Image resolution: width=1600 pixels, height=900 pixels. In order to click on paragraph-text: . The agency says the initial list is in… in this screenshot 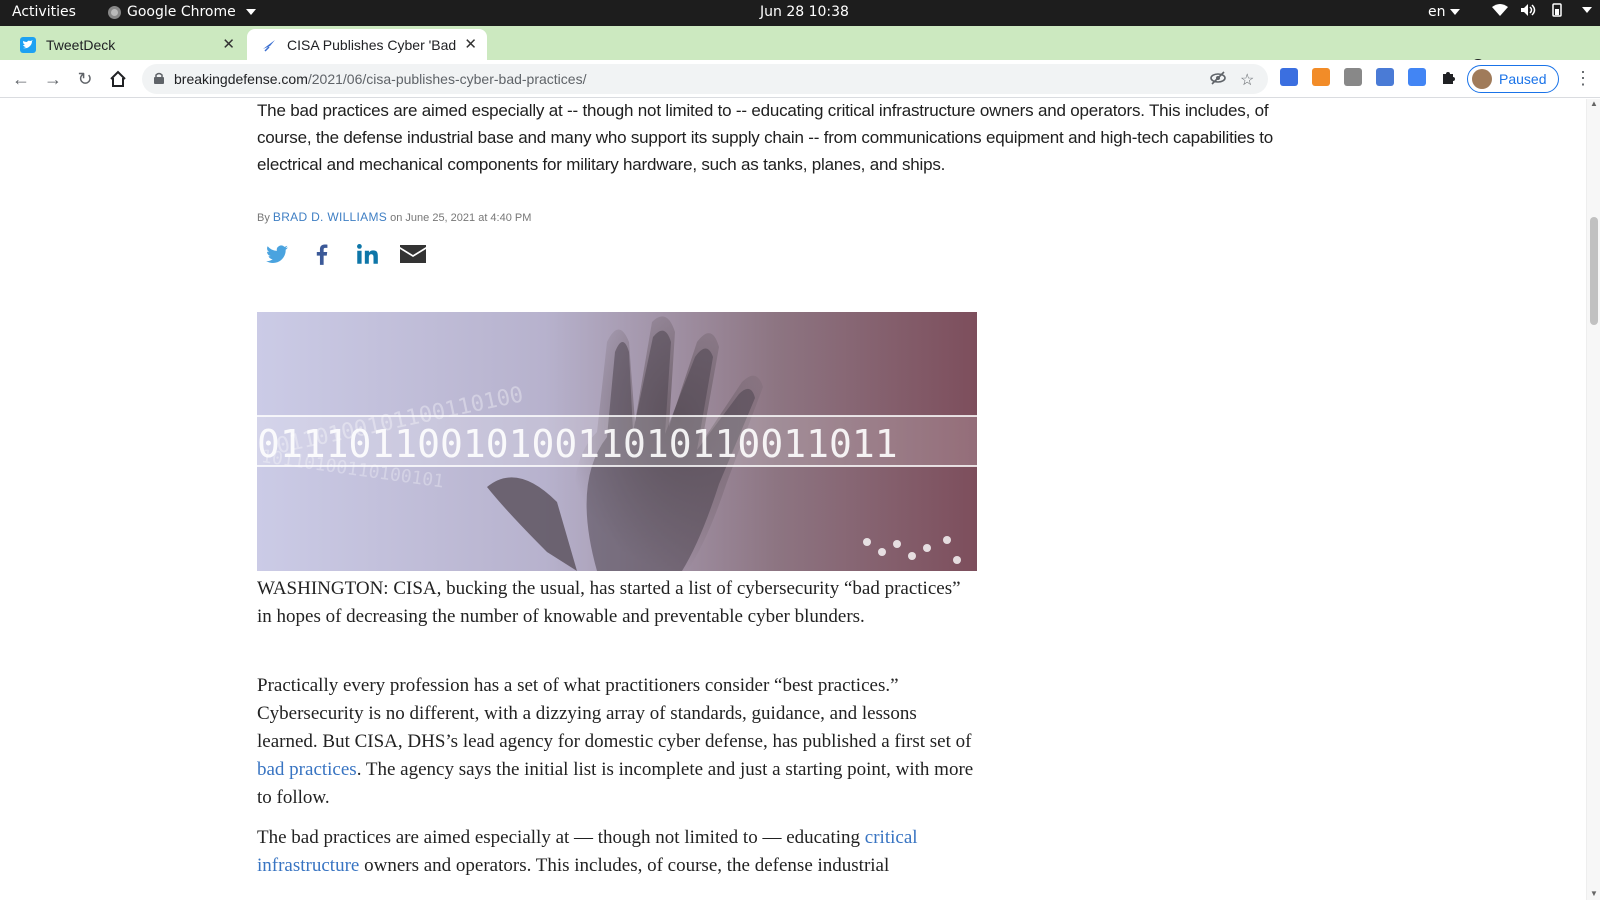, I will do `click(615, 783)`.